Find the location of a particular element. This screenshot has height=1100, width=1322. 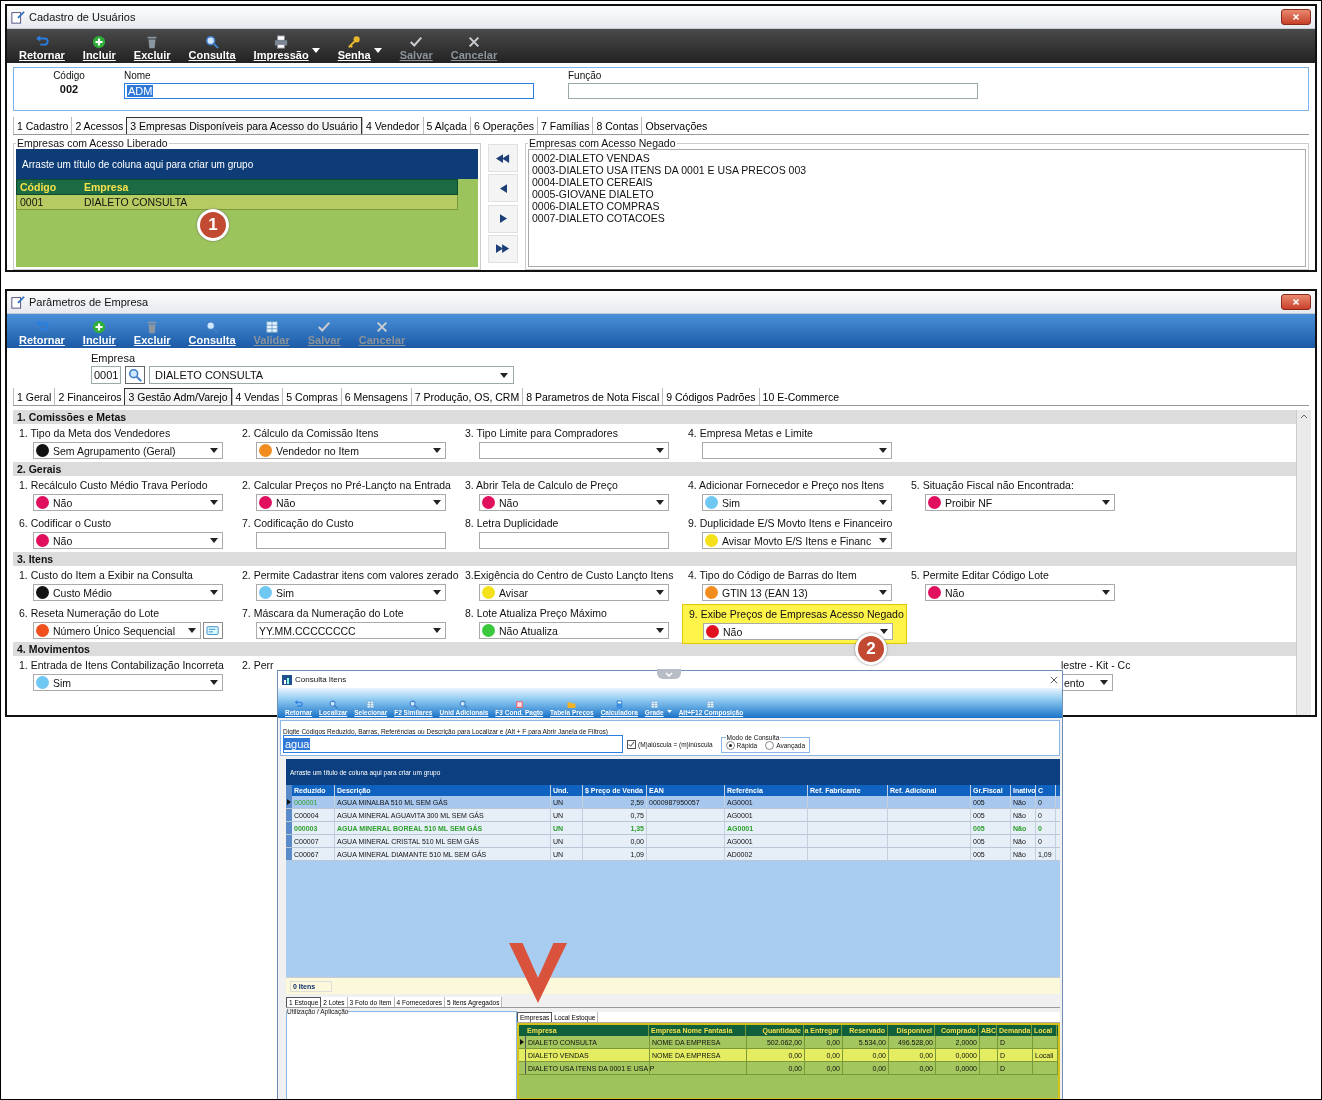

cross-icon is located at coordinates (381, 327).